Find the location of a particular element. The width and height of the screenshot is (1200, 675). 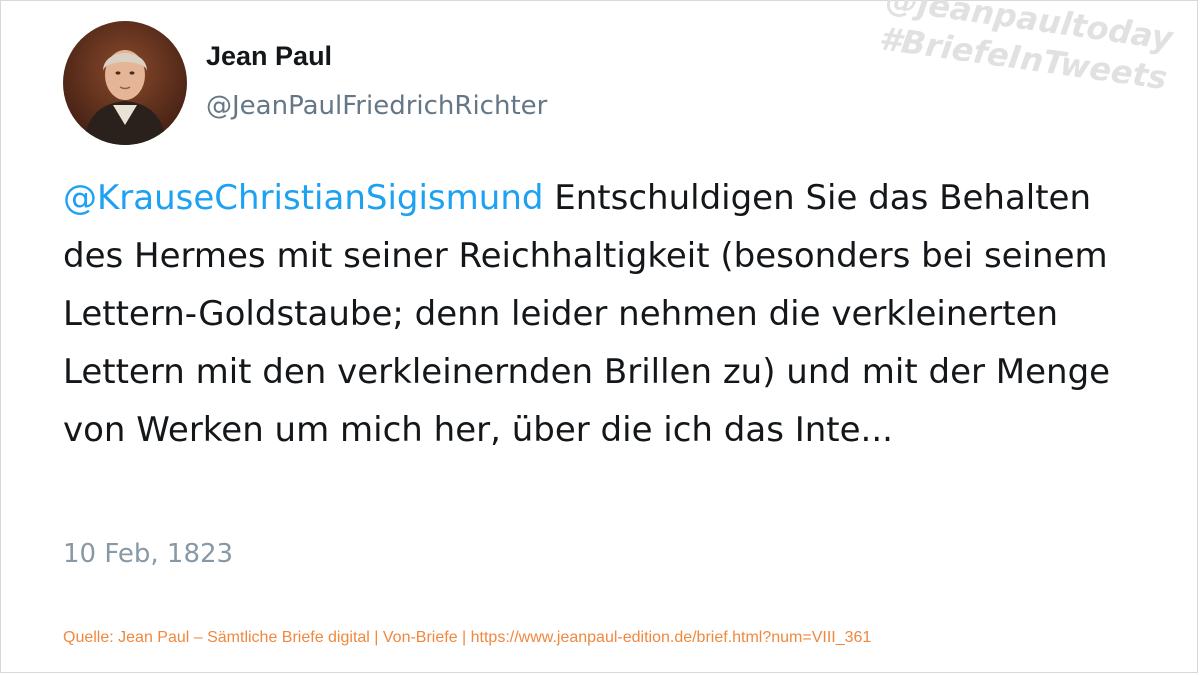

portrait-image is located at coordinates (125, 83).